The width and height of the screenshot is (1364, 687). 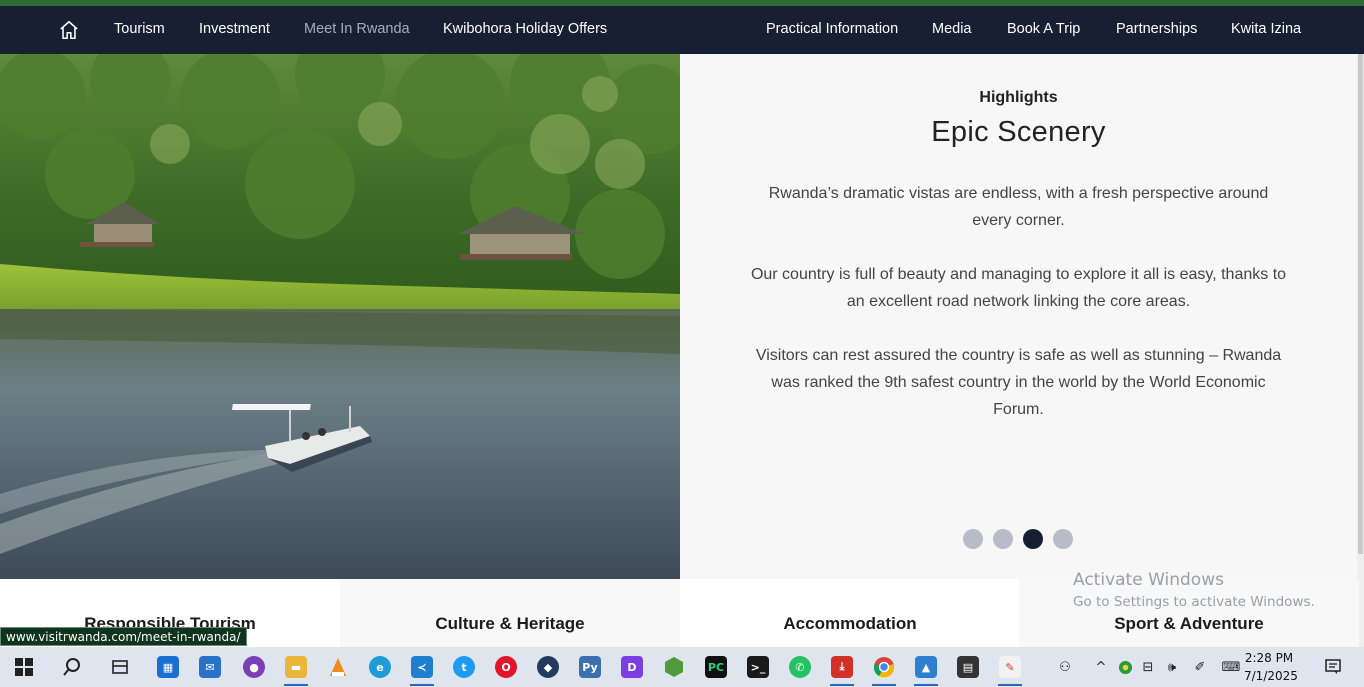 What do you see at coordinates (548, 667) in the screenshot?
I see `game-icon: ◆` at bounding box center [548, 667].